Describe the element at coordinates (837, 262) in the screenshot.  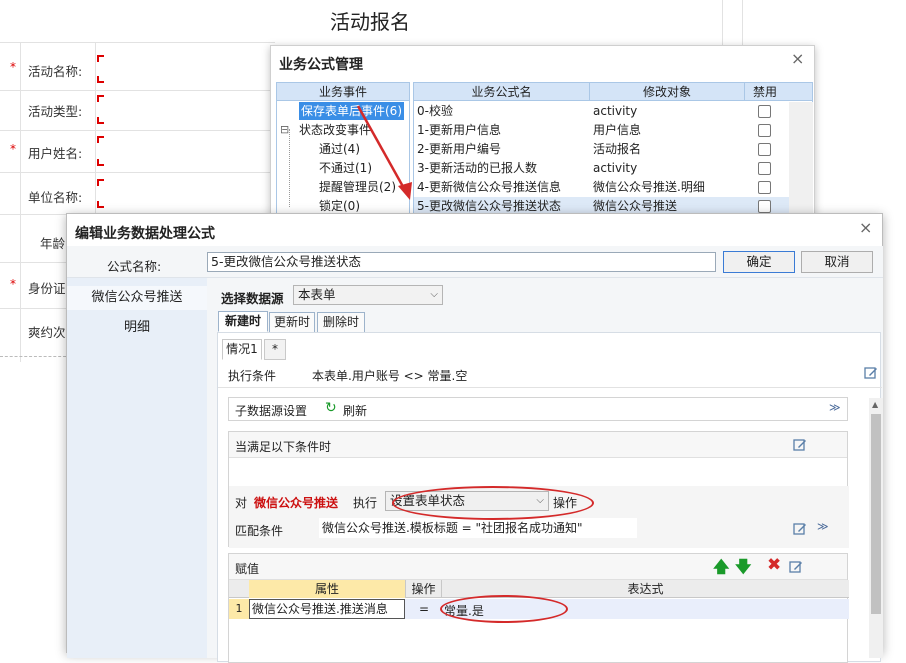
I see `cancel-button: 取消` at that location.